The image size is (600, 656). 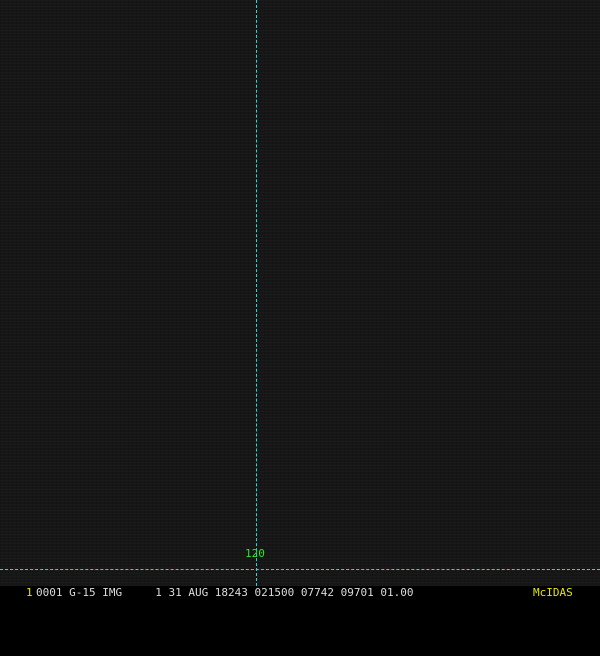 What do you see at coordinates (29, 592) in the screenshot?
I see `frame-number: 1` at bounding box center [29, 592].